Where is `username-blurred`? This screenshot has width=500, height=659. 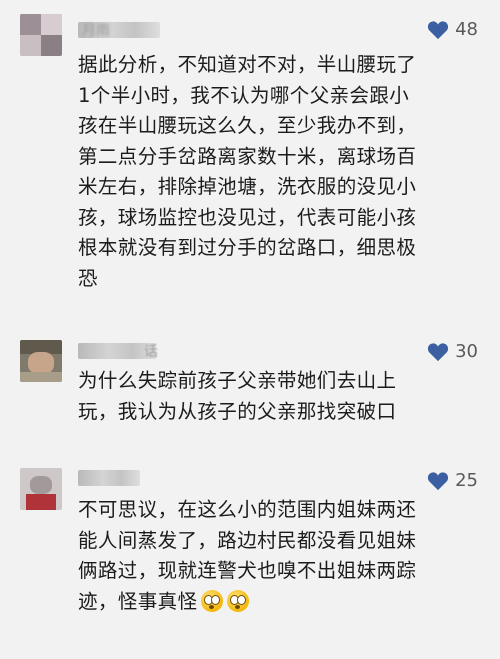
username-blurred is located at coordinates (109, 478).